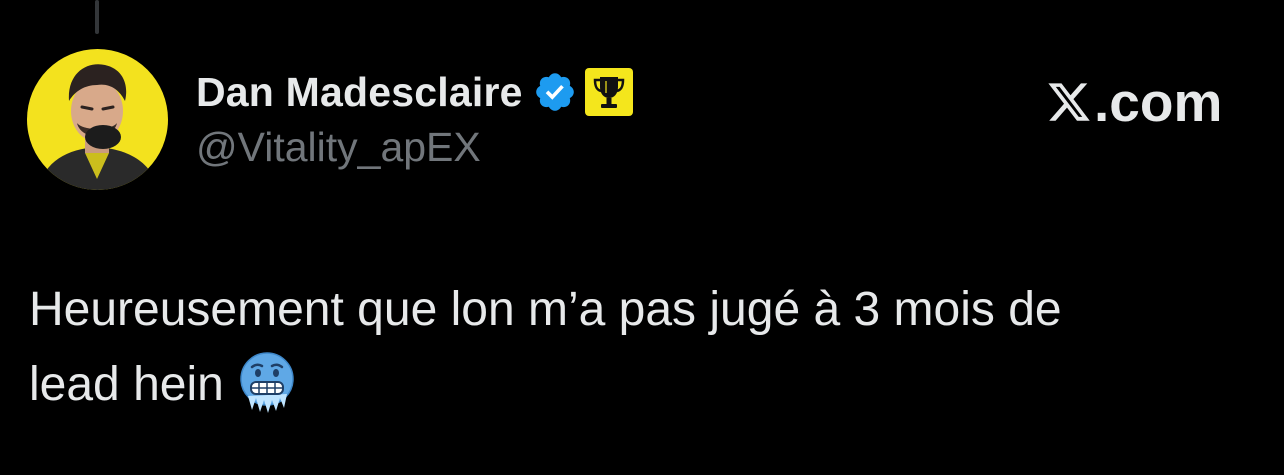 The image size is (1284, 475). Describe the element at coordinates (629, 384) in the screenshot. I see `tweet-text-line-2: lead hein` at that location.